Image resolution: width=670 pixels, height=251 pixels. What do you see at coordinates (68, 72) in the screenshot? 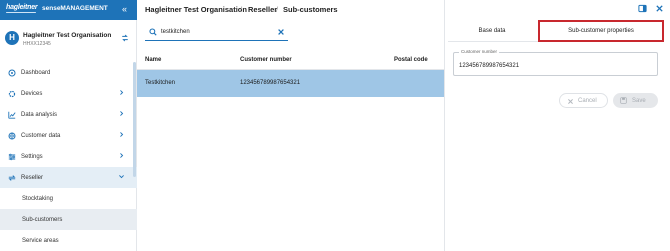
I see `sidebar-item-dashboard: Dashboard` at bounding box center [68, 72].